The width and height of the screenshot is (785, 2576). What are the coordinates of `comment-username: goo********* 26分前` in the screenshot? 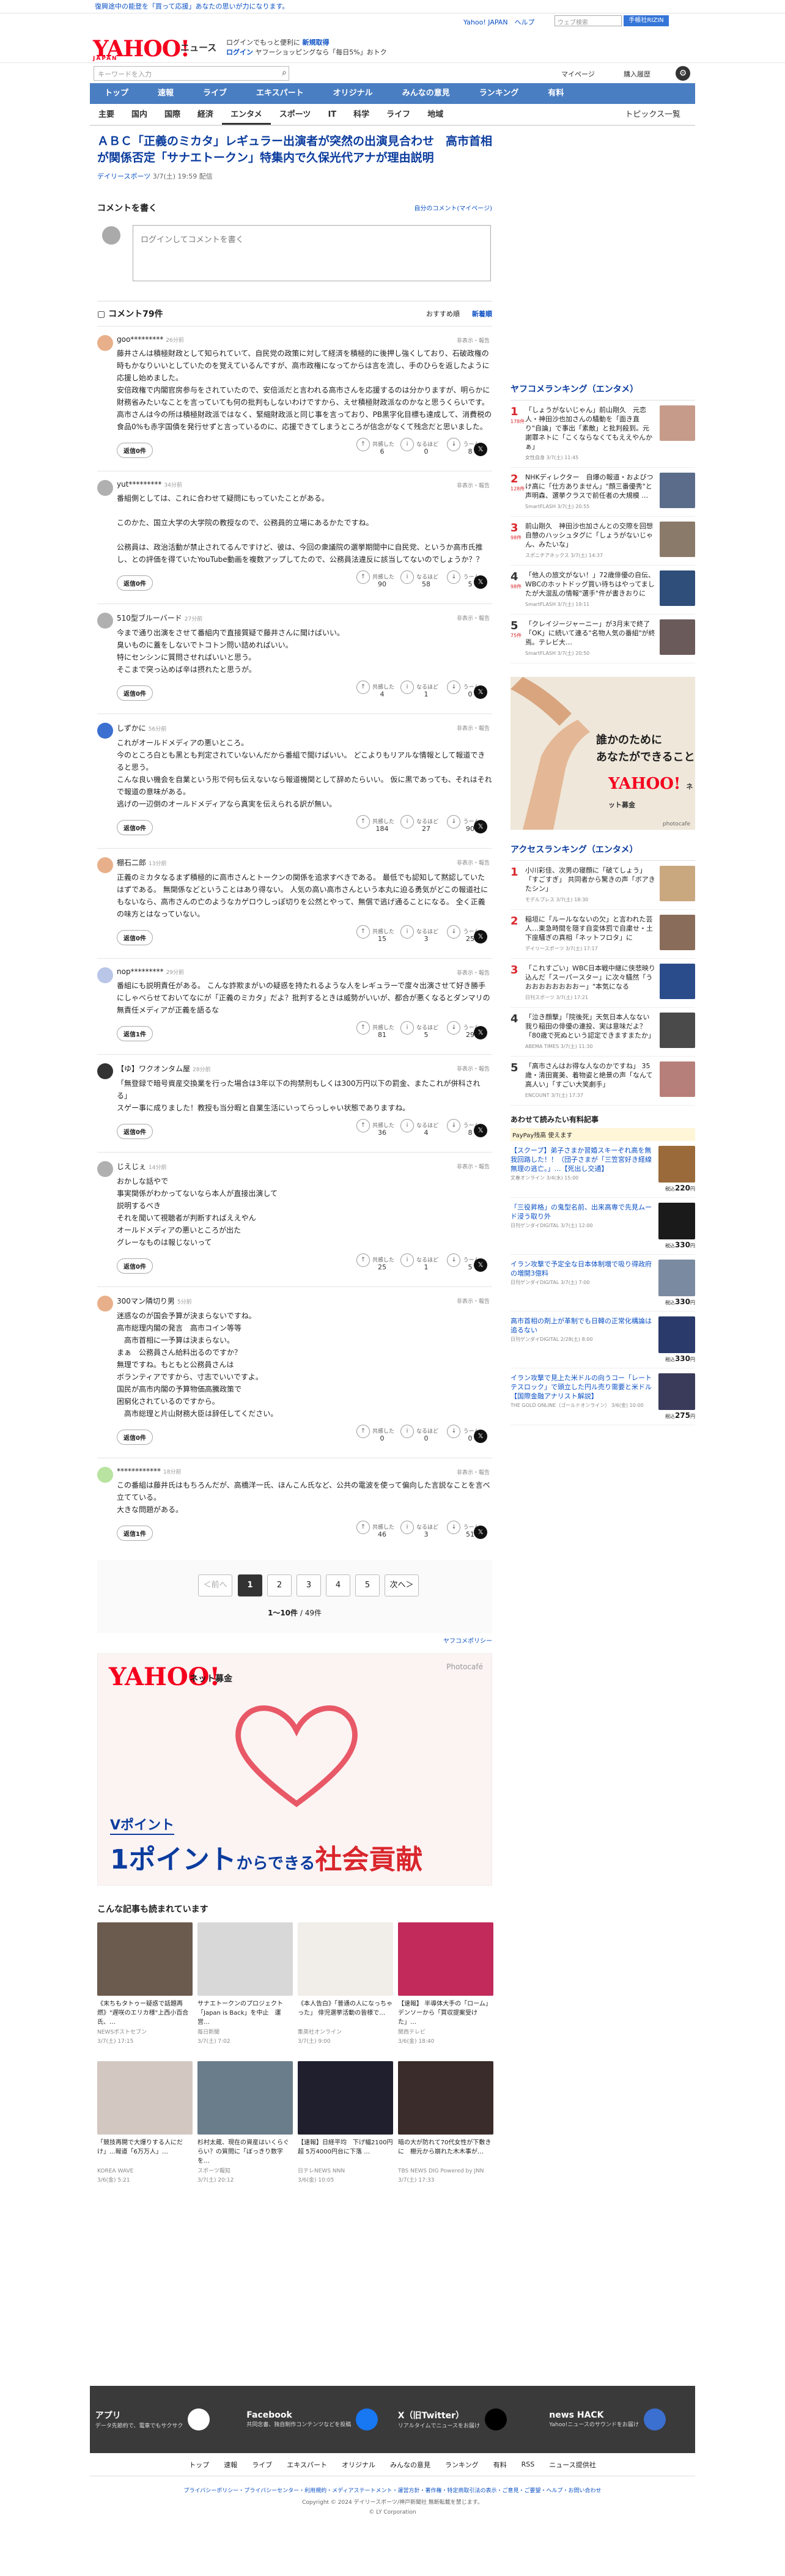 It's located at (304, 340).